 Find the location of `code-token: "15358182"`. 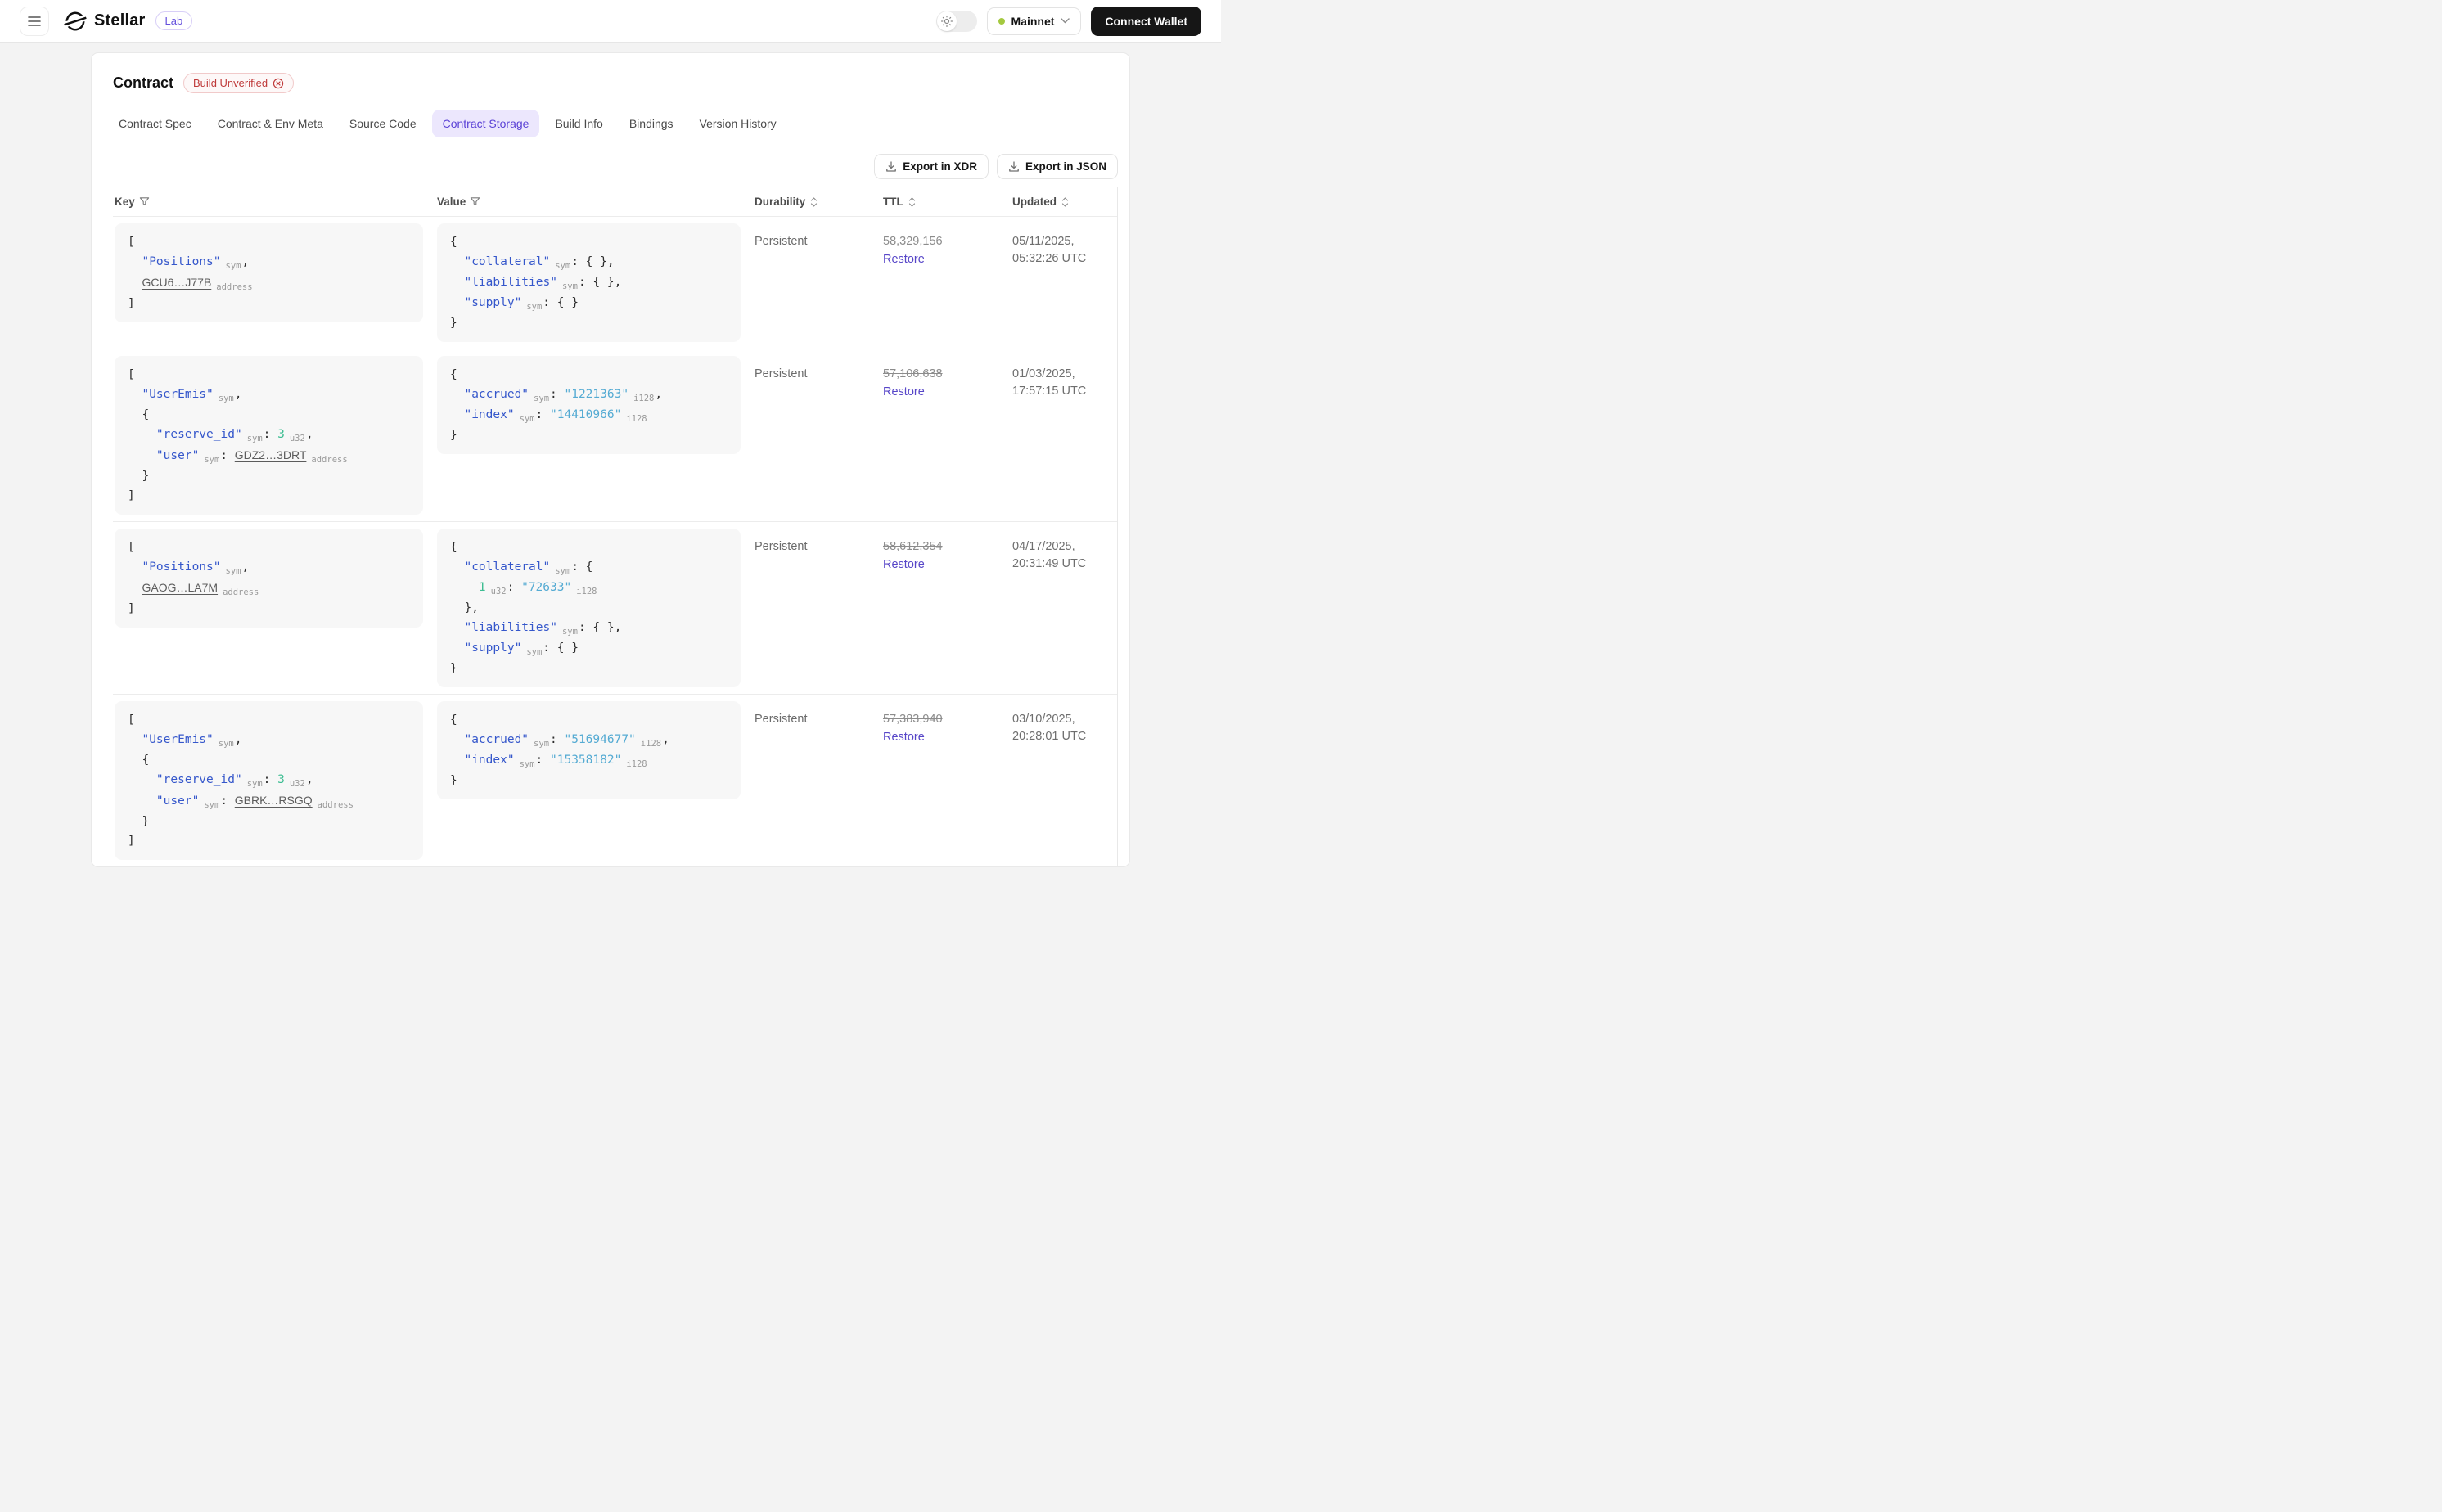

code-token: "15358182" is located at coordinates (586, 761).